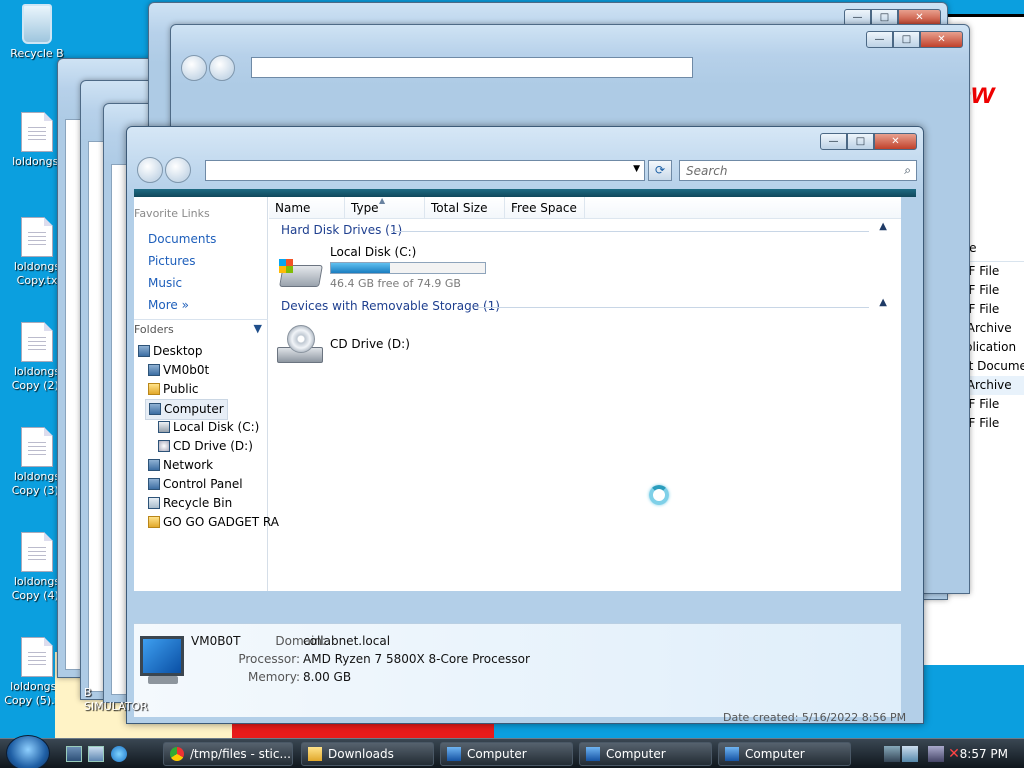 The width and height of the screenshot is (1024, 768). What do you see at coordinates (116, 699) in the screenshot?
I see `desktop-icon-label: B SIMULATOR` at bounding box center [116, 699].